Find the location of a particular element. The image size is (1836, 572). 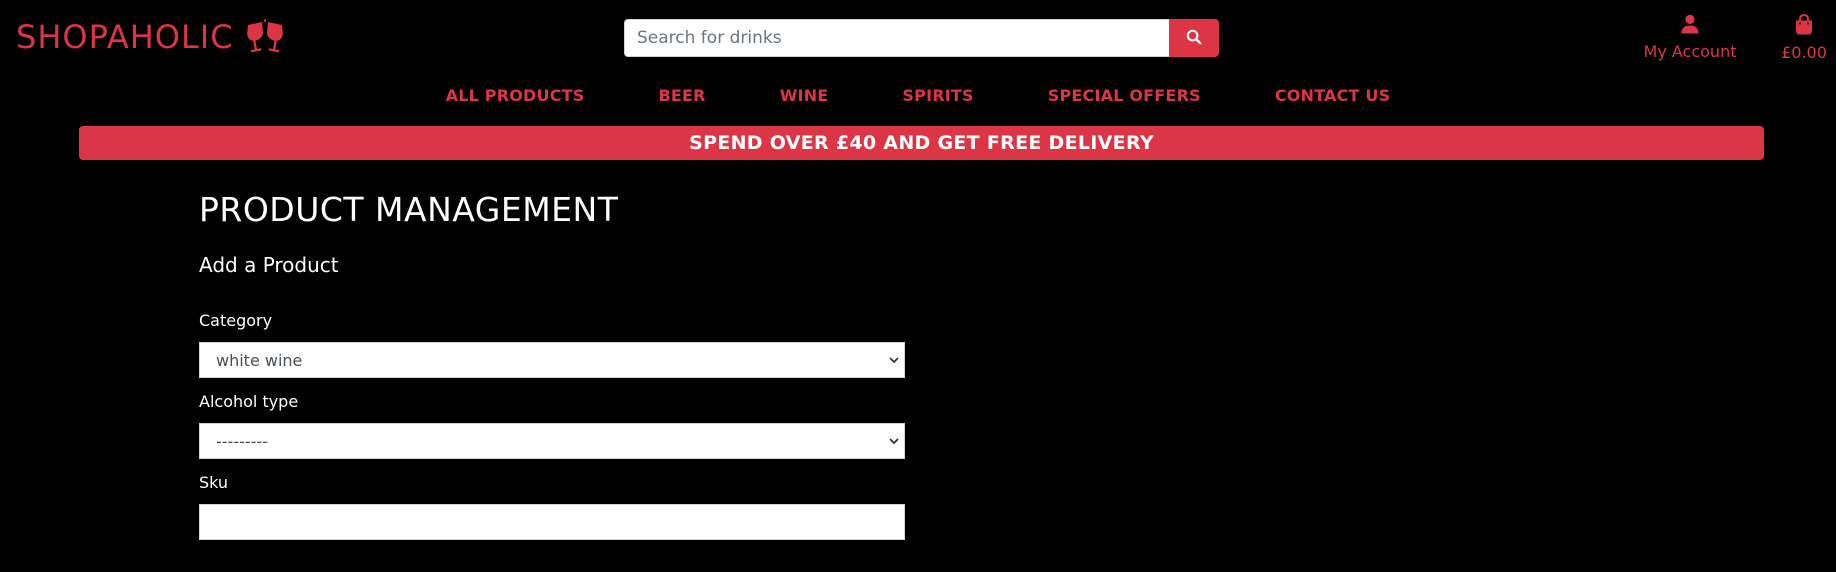

nav-wine: WINE is located at coordinates (804, 95).